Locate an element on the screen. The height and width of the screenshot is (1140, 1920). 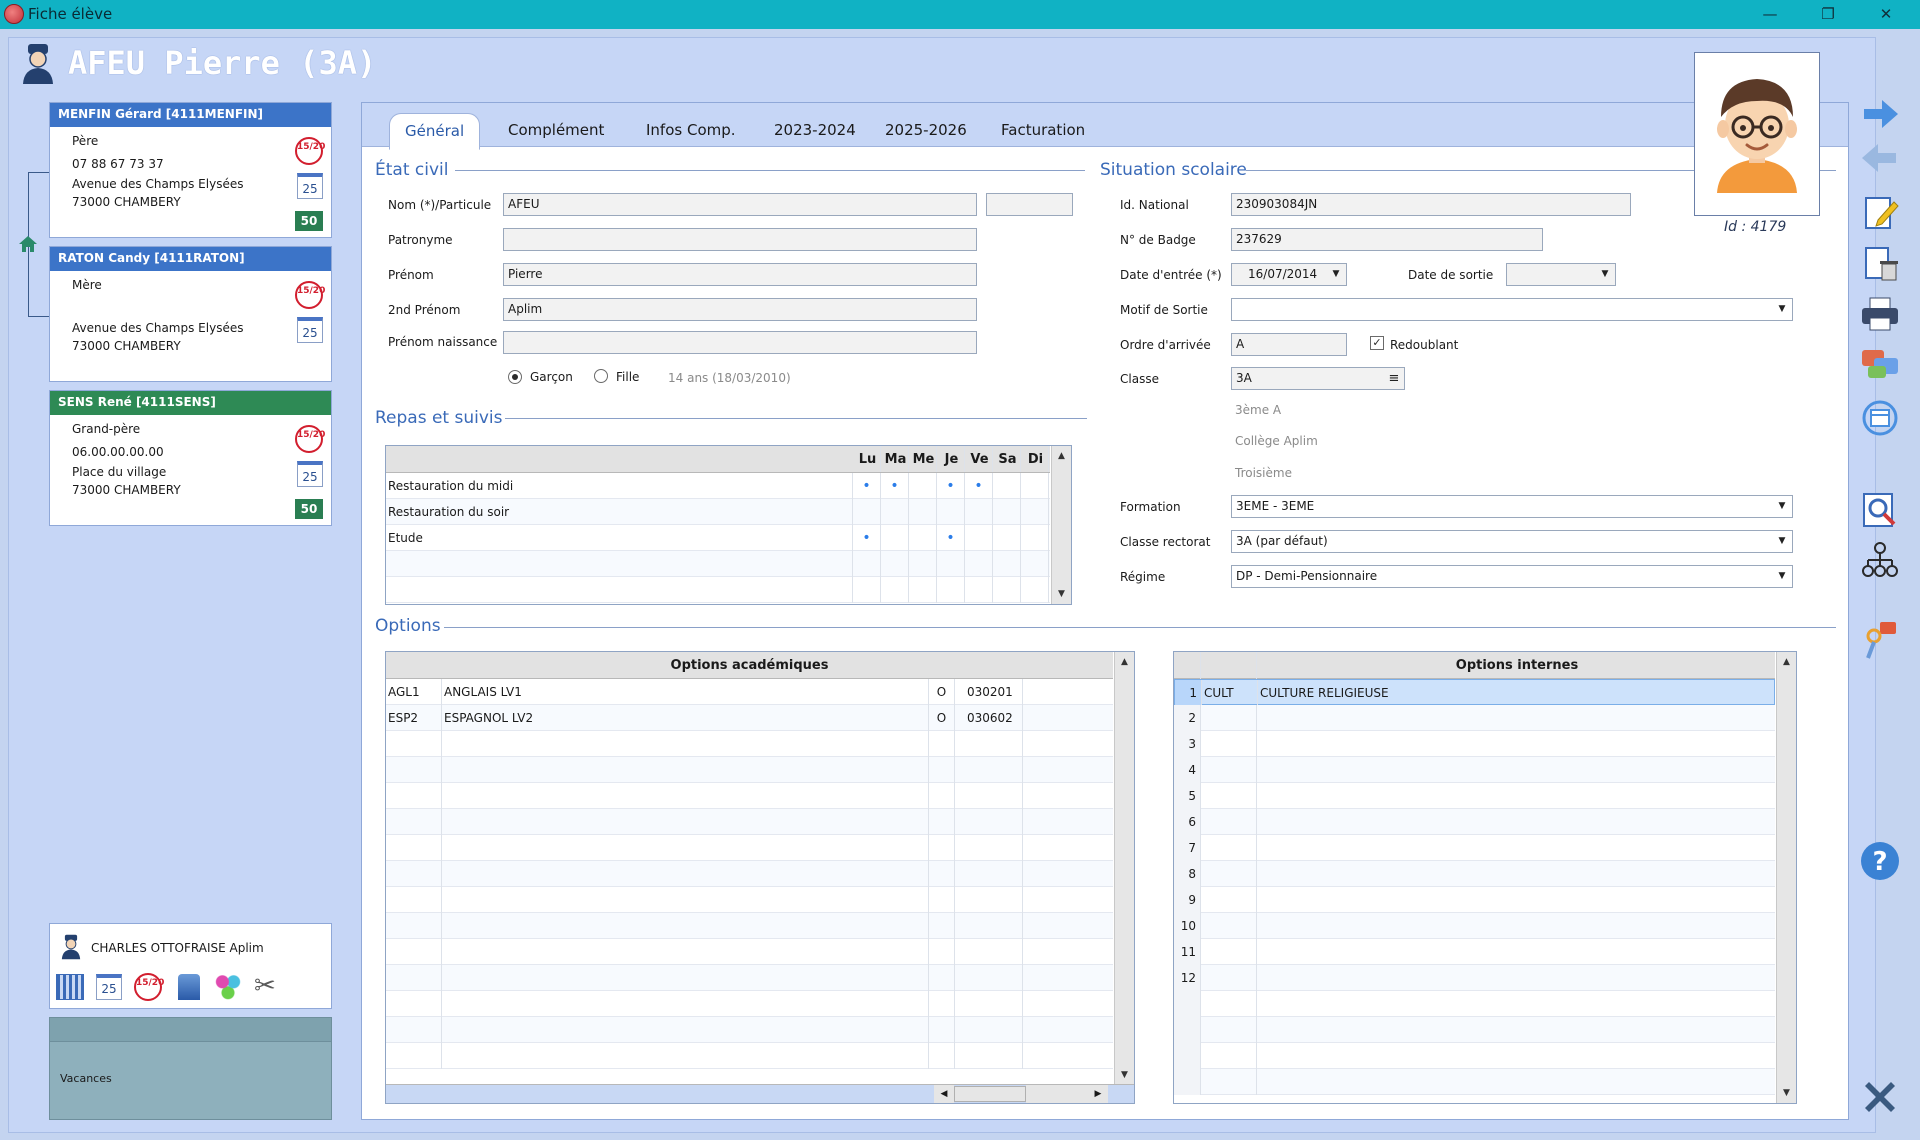
print-icon is located at coordinates (1880, 316).